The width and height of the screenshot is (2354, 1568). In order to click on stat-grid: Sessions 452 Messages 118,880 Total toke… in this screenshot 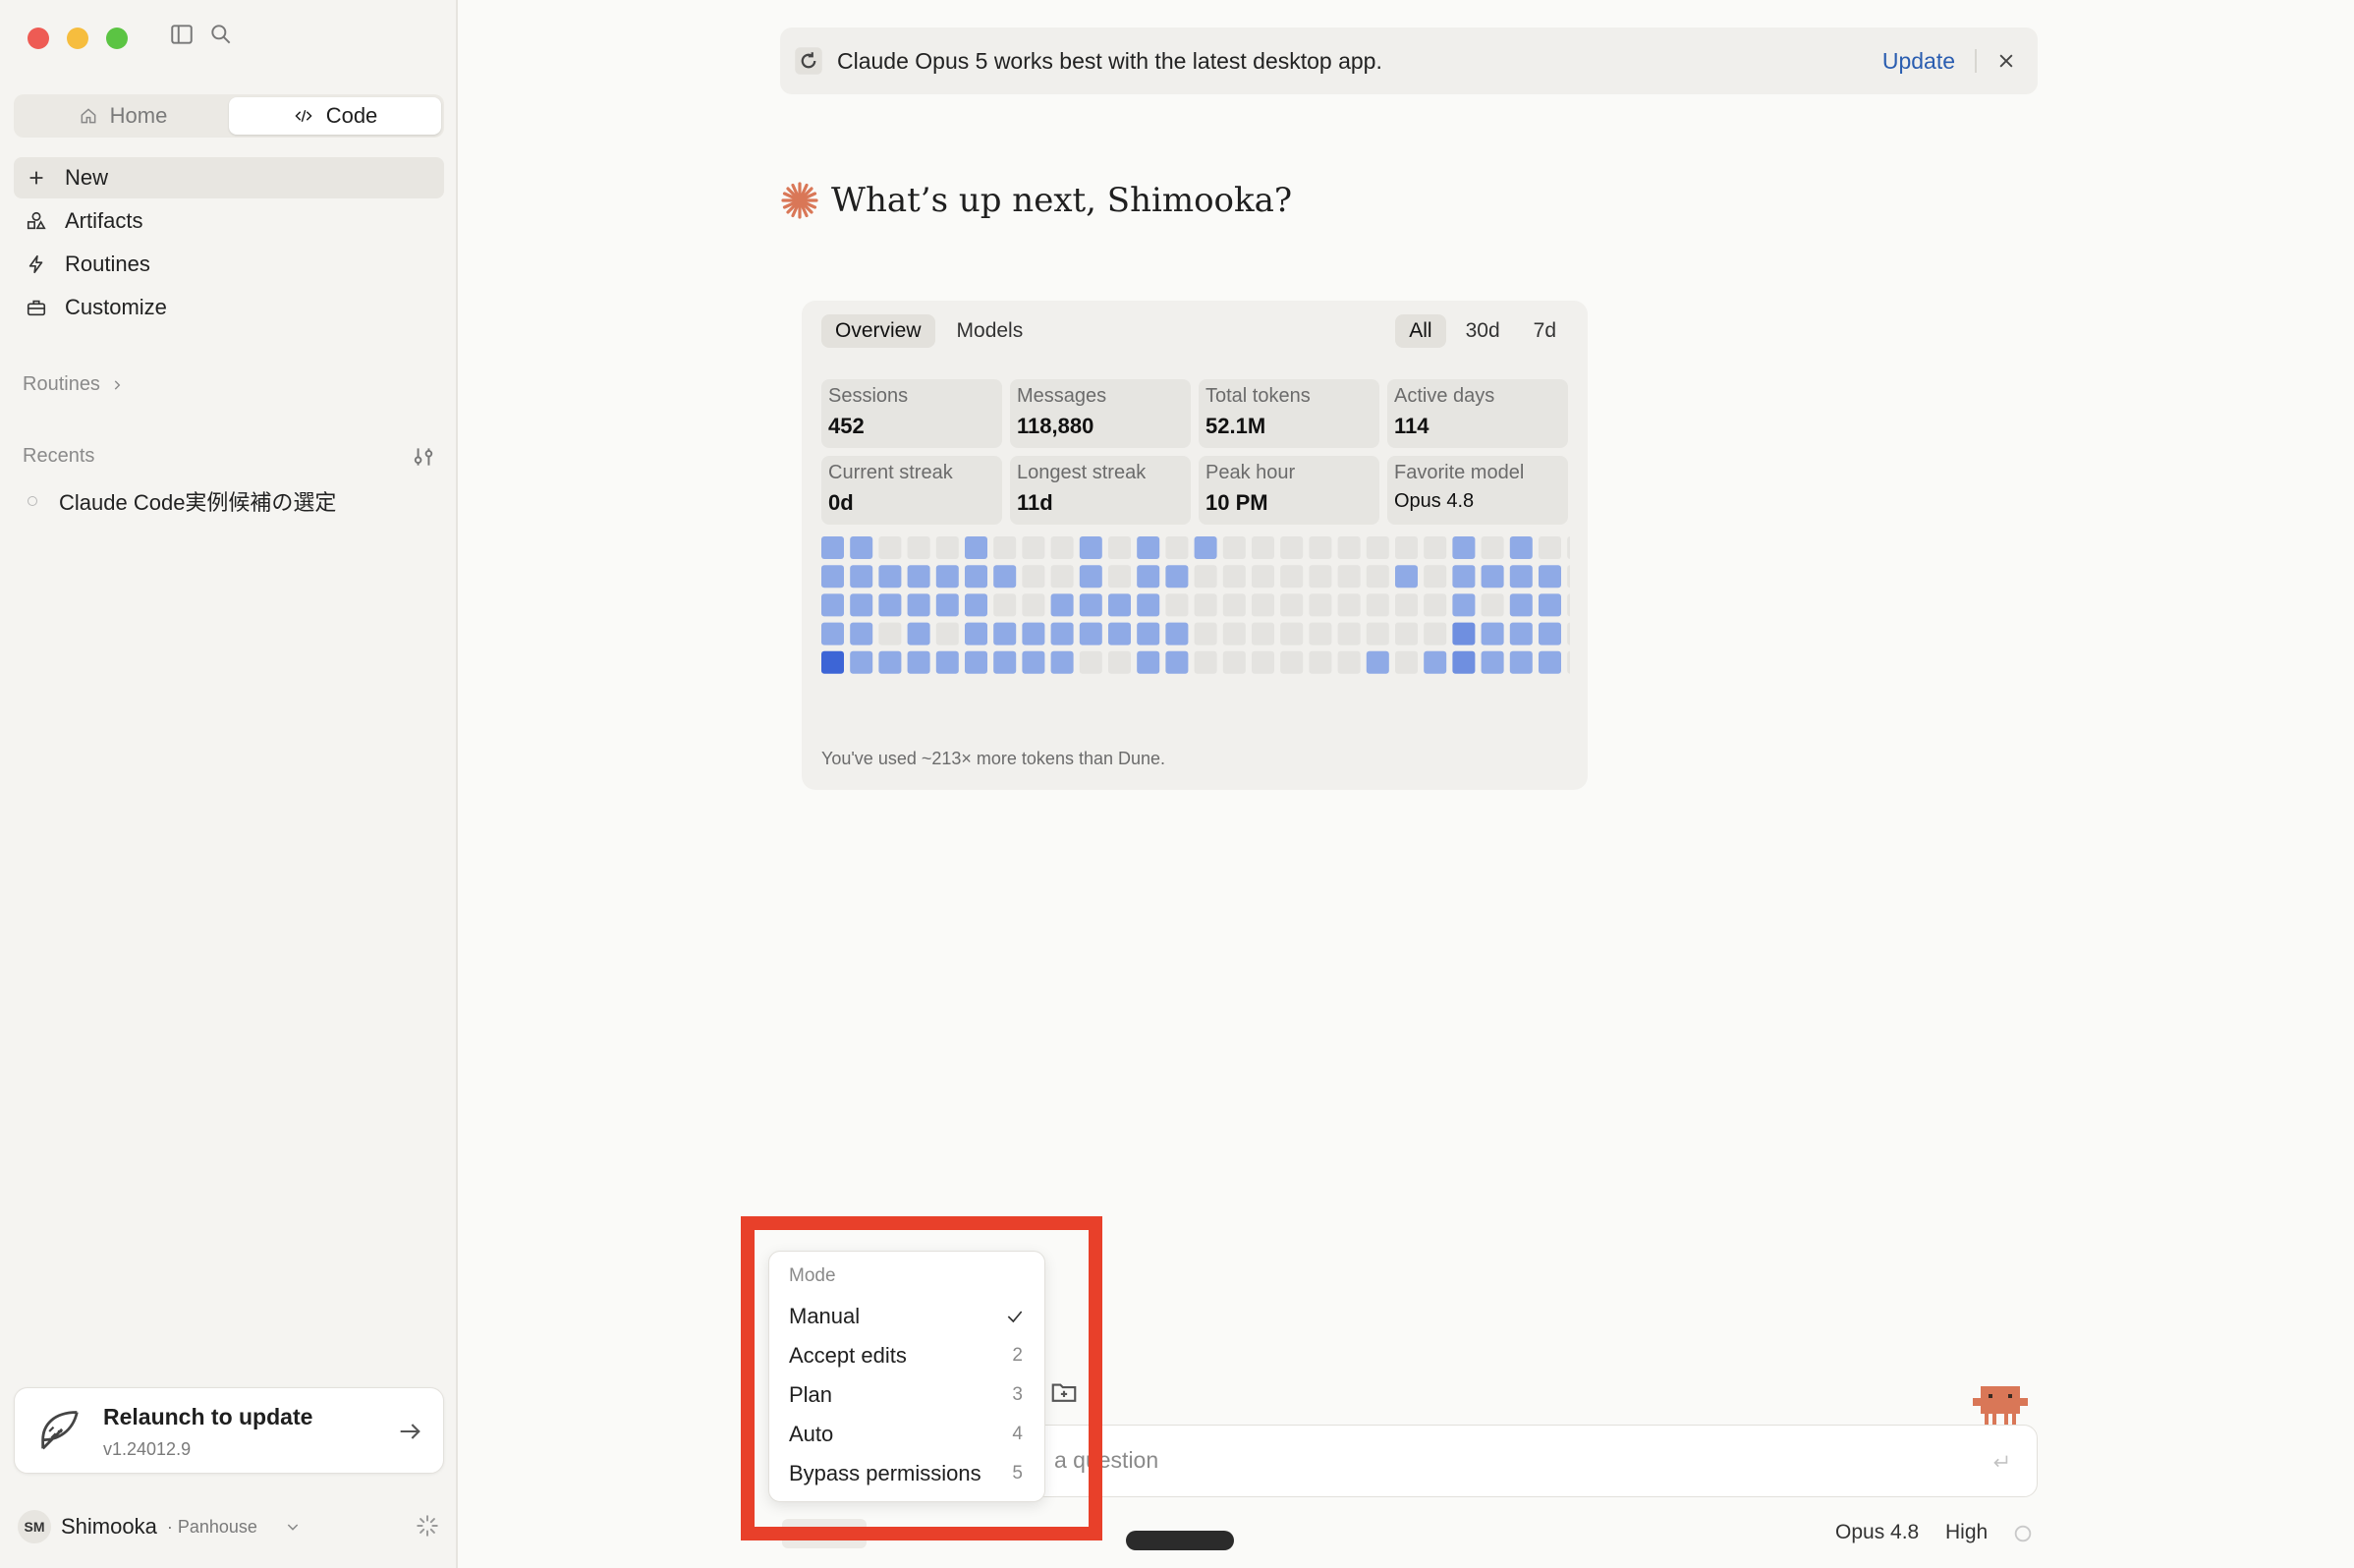, I will do `click(1194, 452)`.